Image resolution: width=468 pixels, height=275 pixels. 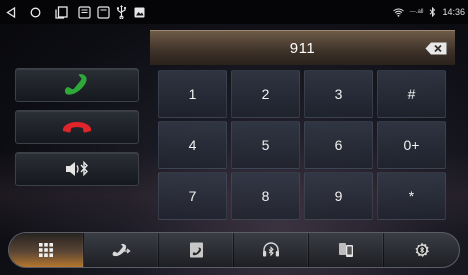 I want to click on key-9: 9, so click(x=338, y=196).